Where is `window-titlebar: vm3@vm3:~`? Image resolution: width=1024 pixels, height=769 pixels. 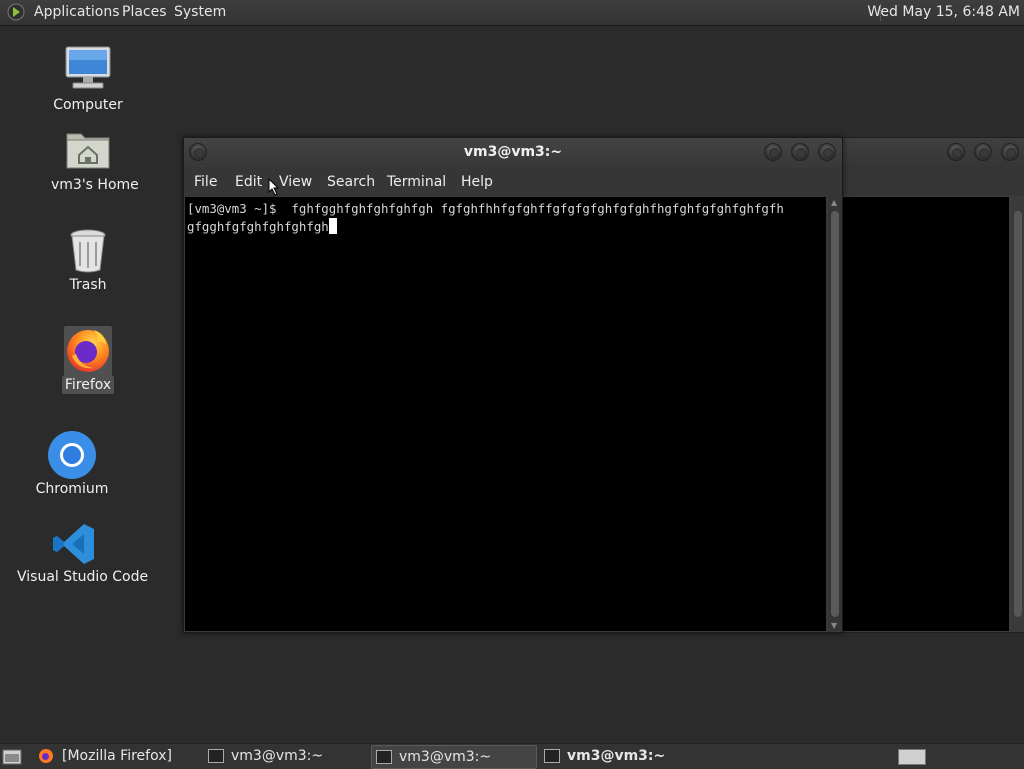
window-titlebar: vm3@vm3:~ is located at coordinates (513, 152).